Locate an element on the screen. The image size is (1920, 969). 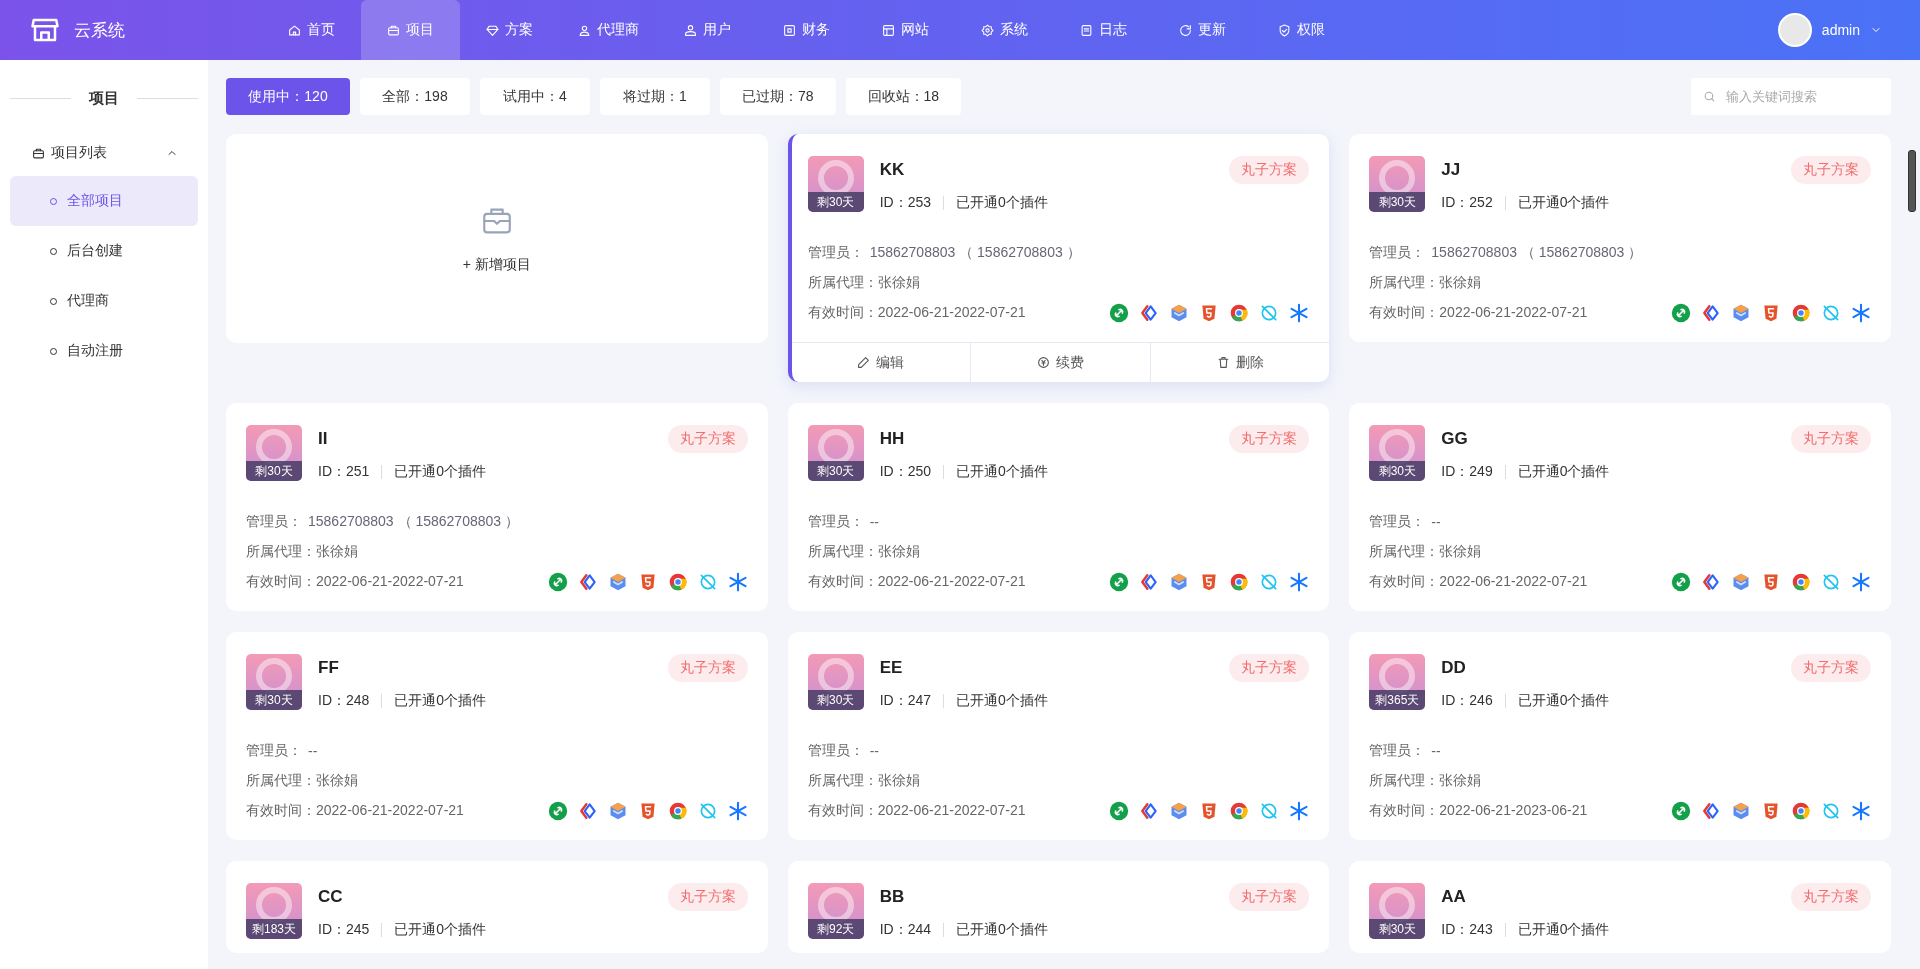
user-name: admin is located at coordinates (1840, 30).